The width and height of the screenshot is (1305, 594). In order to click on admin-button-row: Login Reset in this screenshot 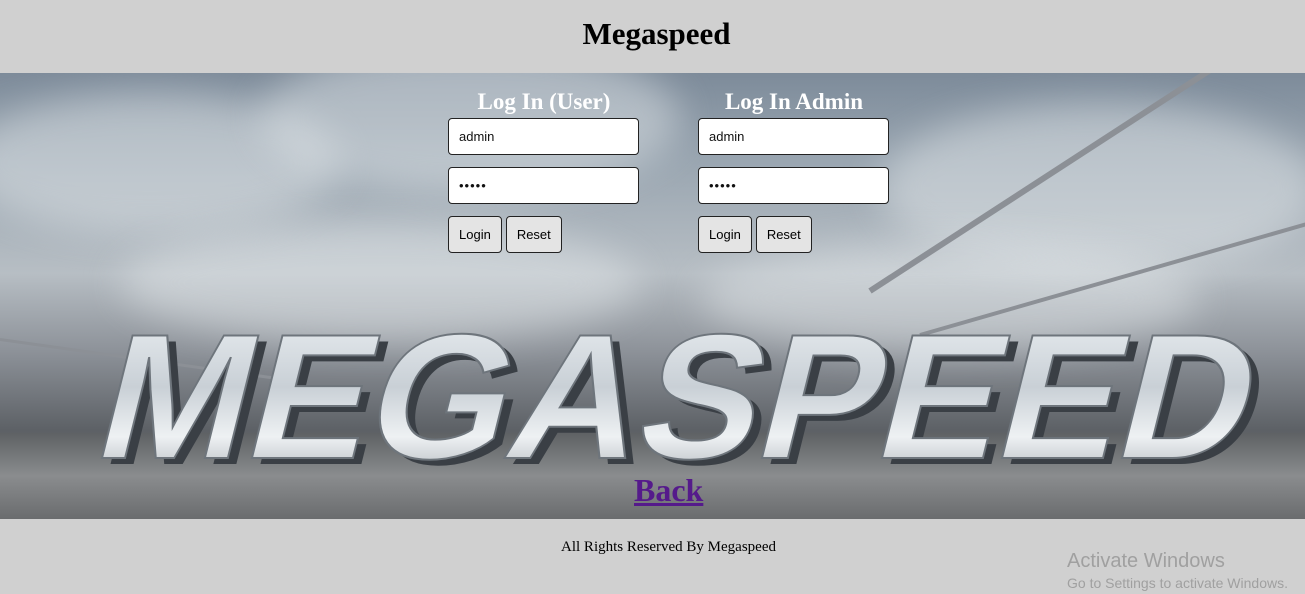, I will do `click(796, 234)`.